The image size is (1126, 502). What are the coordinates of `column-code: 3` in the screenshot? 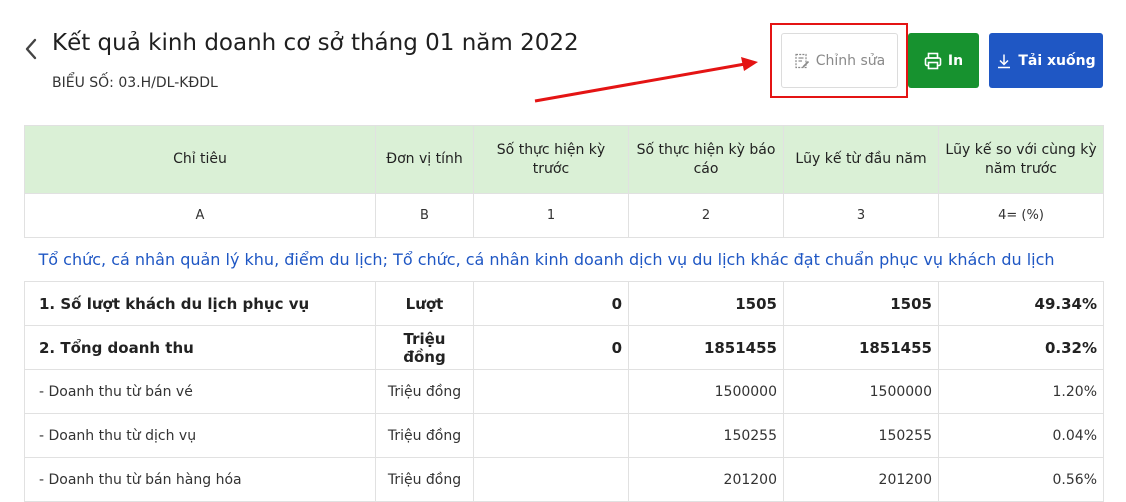 It's located at (861, 215).